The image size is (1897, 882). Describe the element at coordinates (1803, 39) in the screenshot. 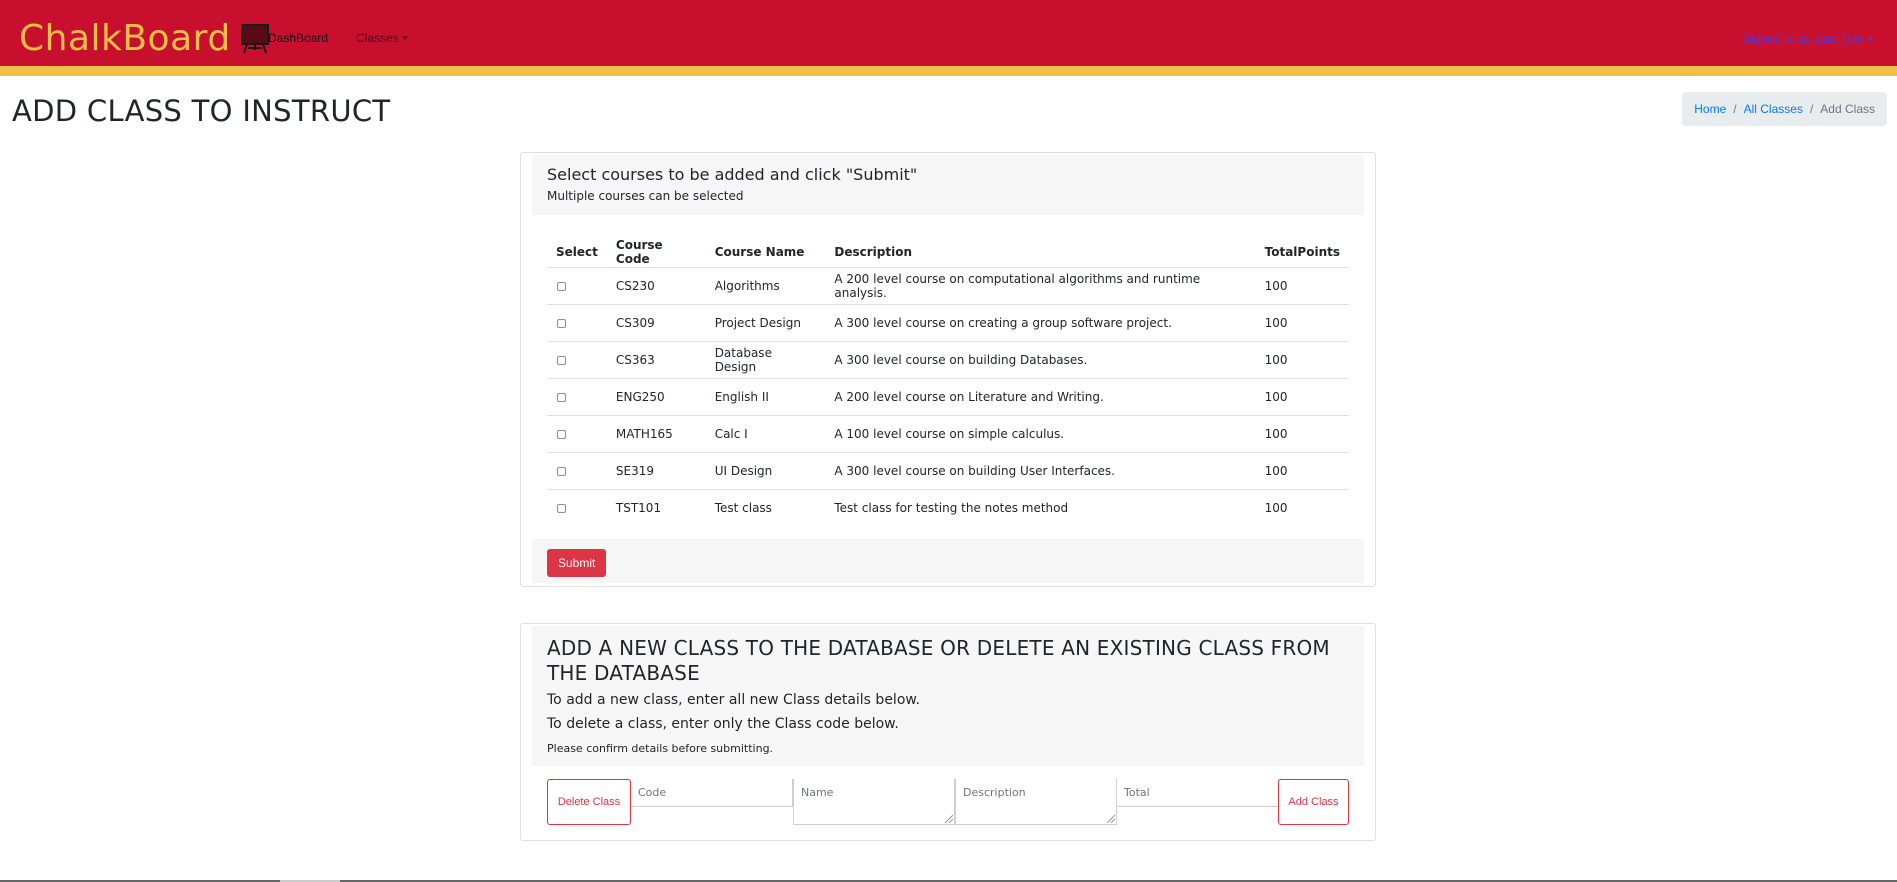

I see `user-menu-label: Signed in as Jane Doe` at that location.